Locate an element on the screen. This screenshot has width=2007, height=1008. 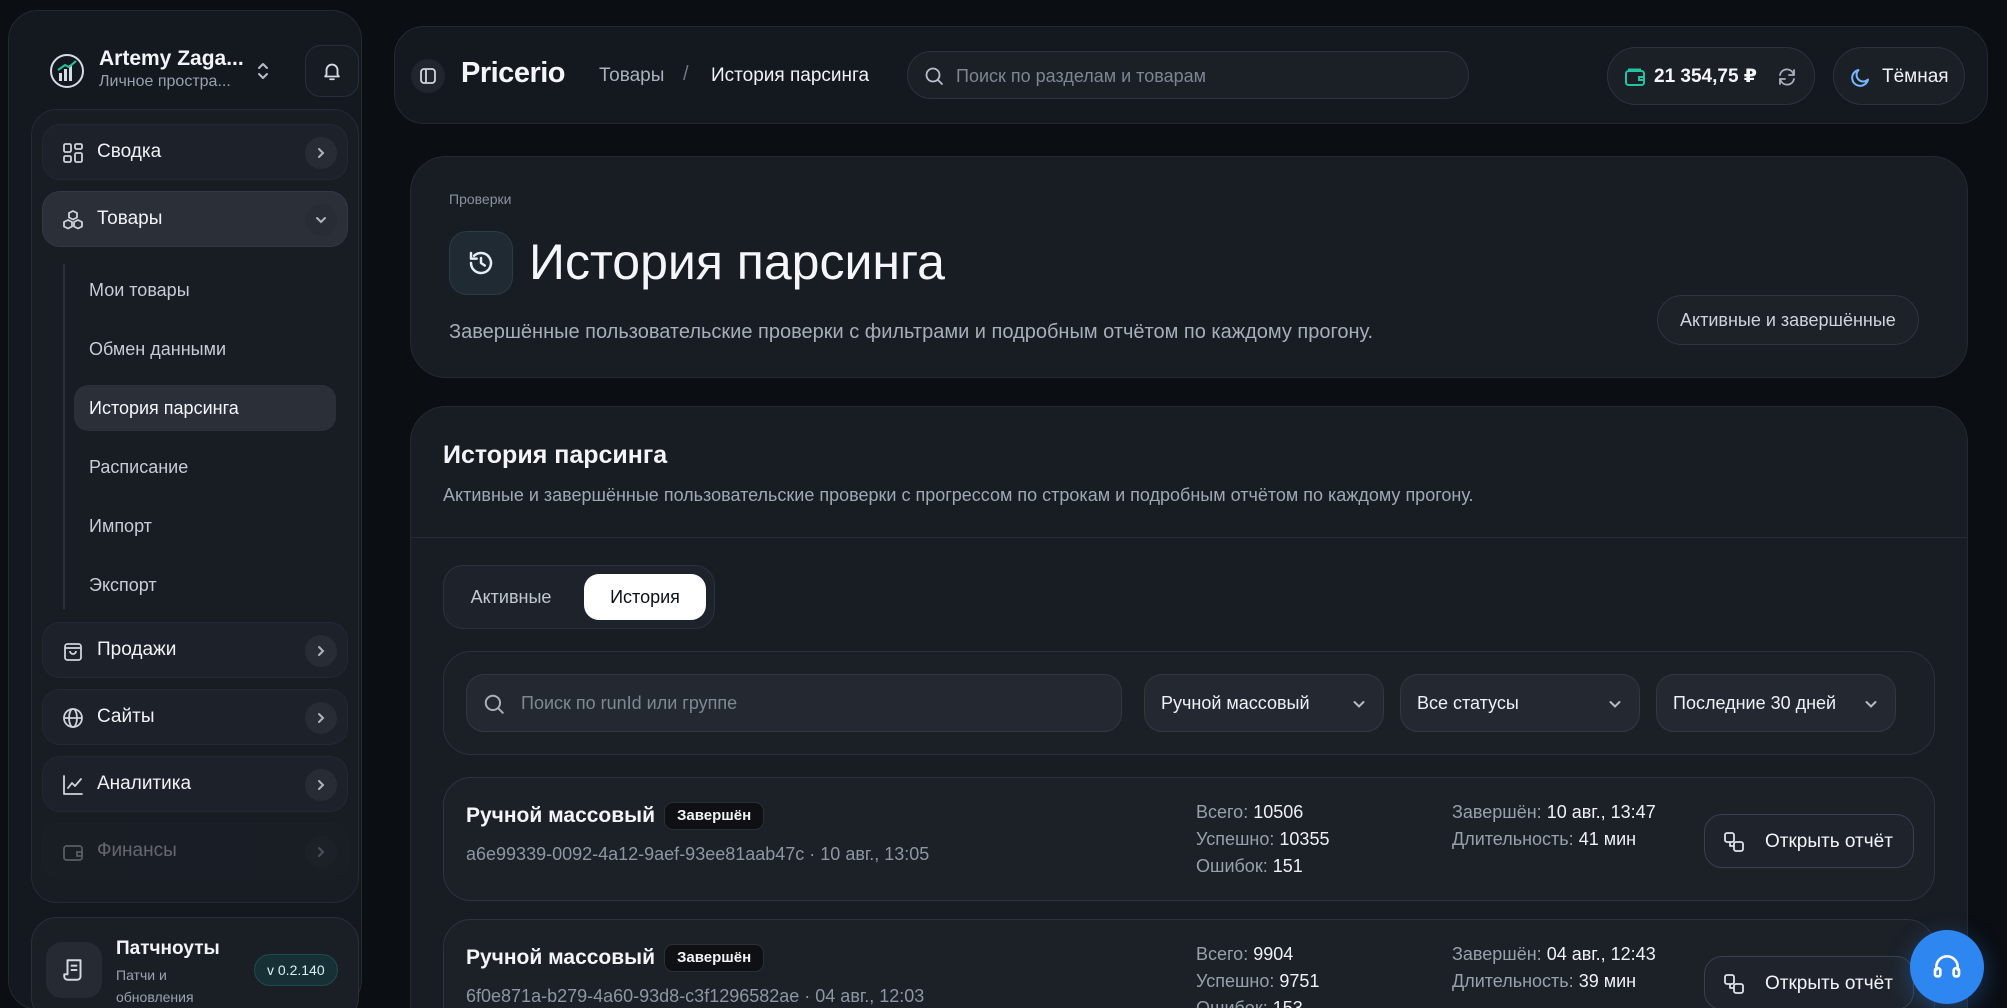
sidebar-subitem-my-products: Мои товары is located at coordinates (205, 290).